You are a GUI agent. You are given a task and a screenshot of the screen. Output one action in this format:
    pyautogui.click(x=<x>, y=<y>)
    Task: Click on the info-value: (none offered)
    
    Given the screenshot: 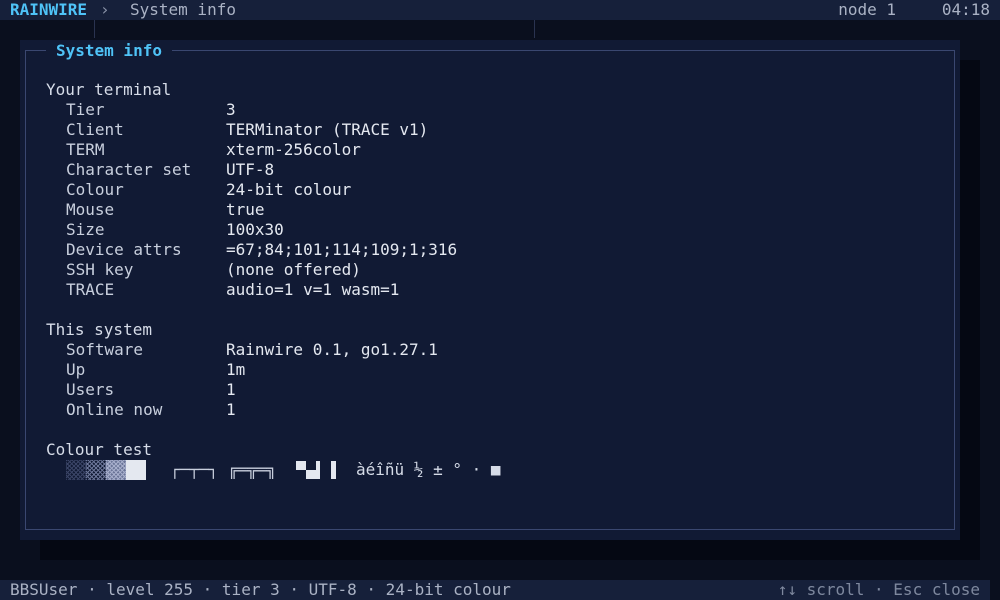 What is the action you would take?
    pyautogui.click(x=293, y=269)
    